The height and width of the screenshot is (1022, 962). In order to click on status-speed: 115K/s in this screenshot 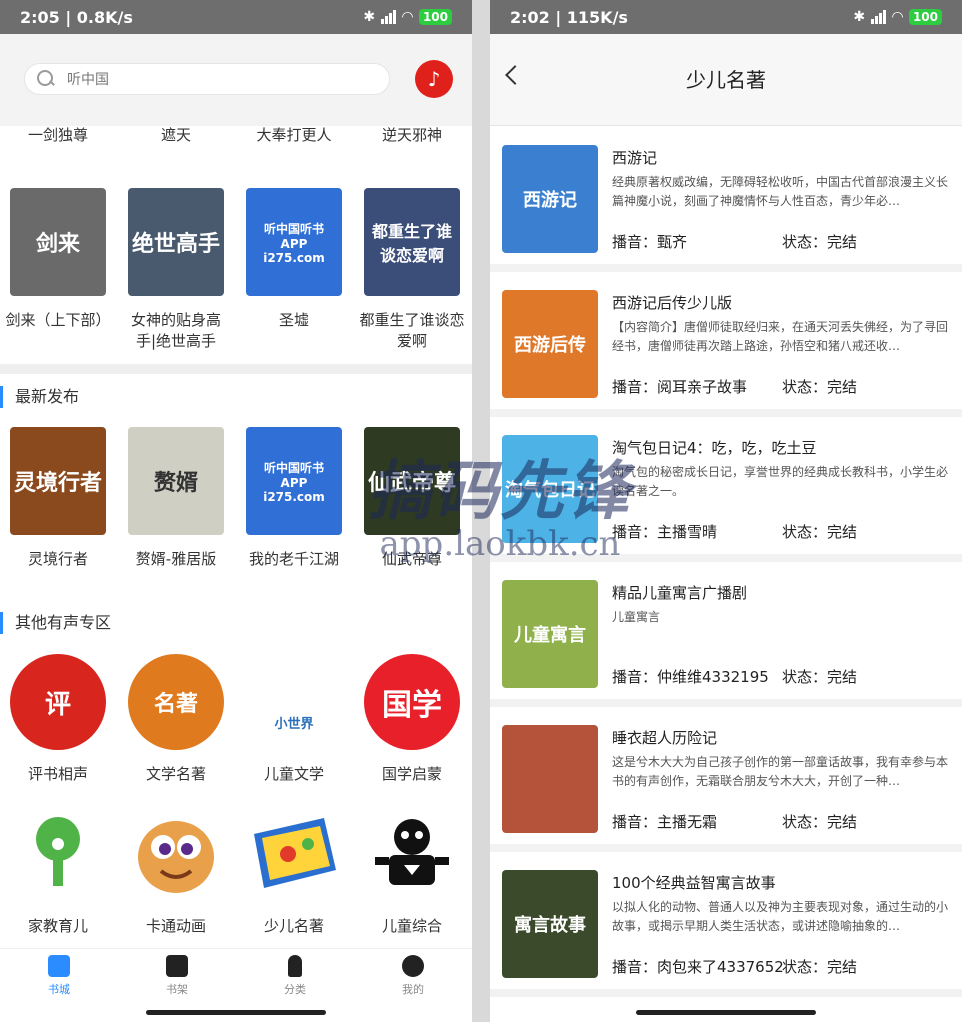, I will do `click(597, 17)`.